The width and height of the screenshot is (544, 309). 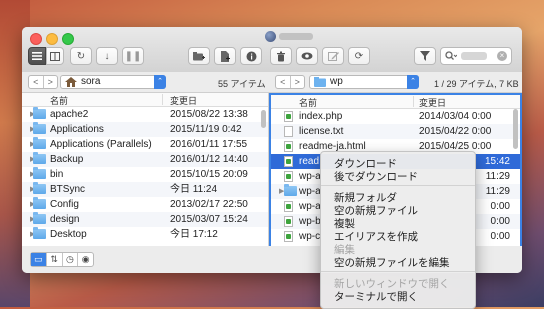 I want to click on table-row: ▶BTSync今日 11:24, so click(x=145, y=189).